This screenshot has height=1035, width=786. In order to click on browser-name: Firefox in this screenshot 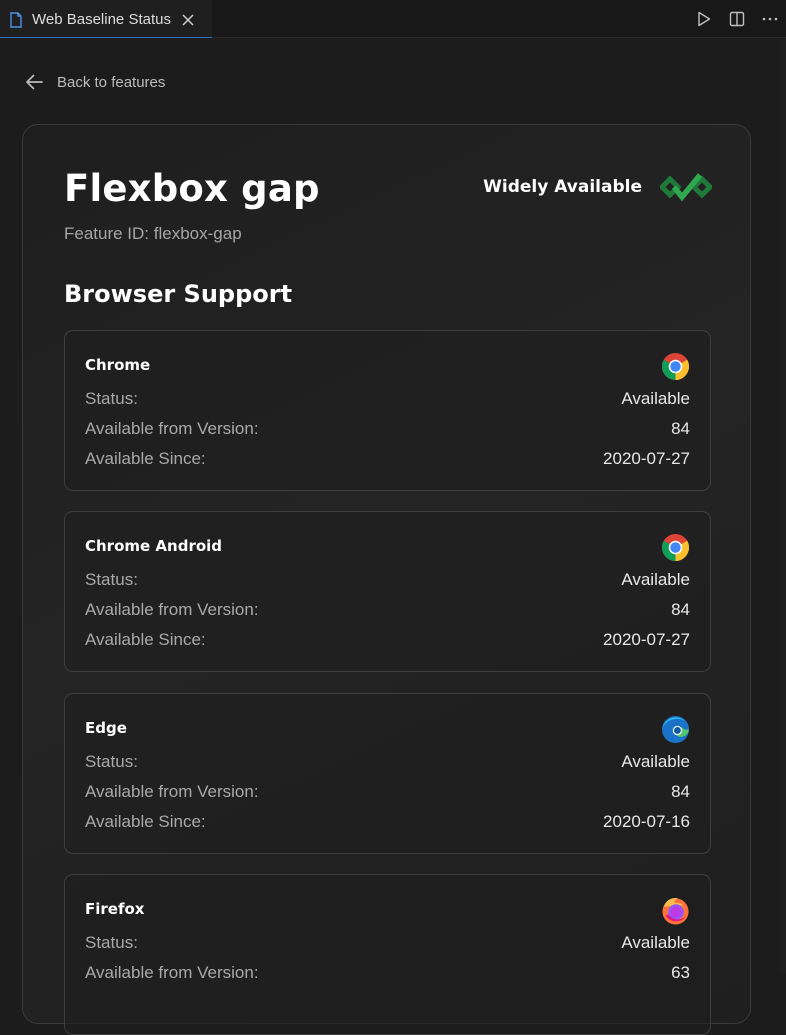, I will do `click(115, 909)`.